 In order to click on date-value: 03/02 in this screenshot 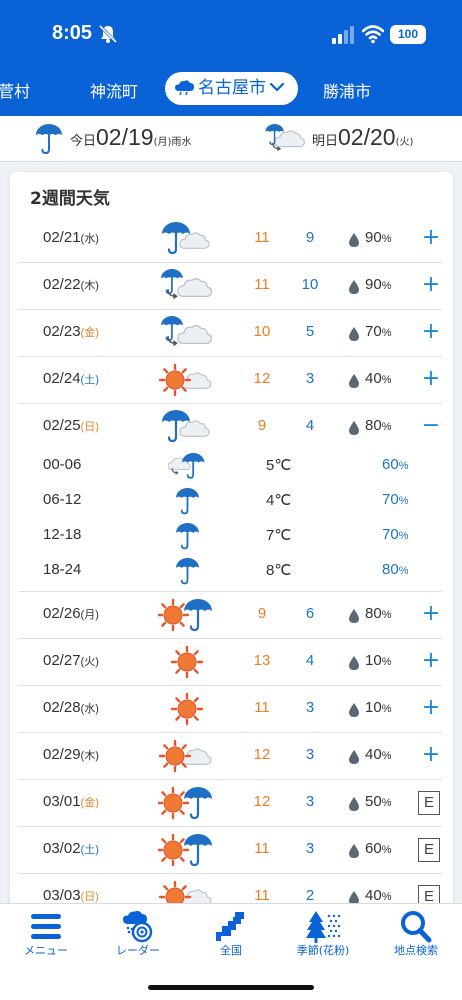, I will do `click(62, 848)`.